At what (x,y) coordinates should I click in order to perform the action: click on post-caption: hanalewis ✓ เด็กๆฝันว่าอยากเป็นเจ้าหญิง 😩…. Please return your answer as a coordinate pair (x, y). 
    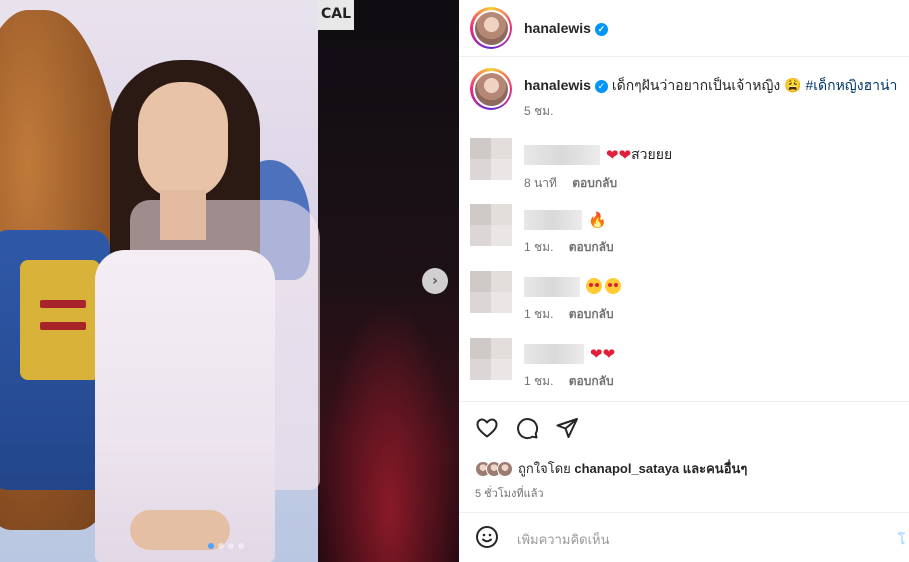
    Looking at the image, I should click on (683, 94).